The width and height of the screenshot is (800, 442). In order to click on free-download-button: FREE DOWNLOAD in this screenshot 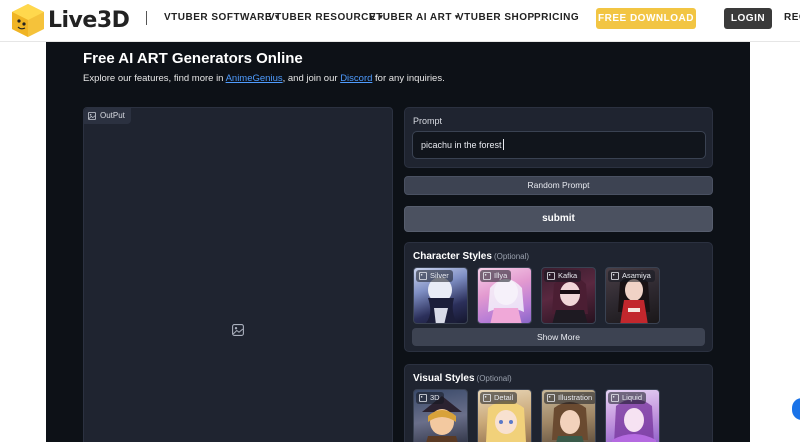, I will do `click(646, 18)`.